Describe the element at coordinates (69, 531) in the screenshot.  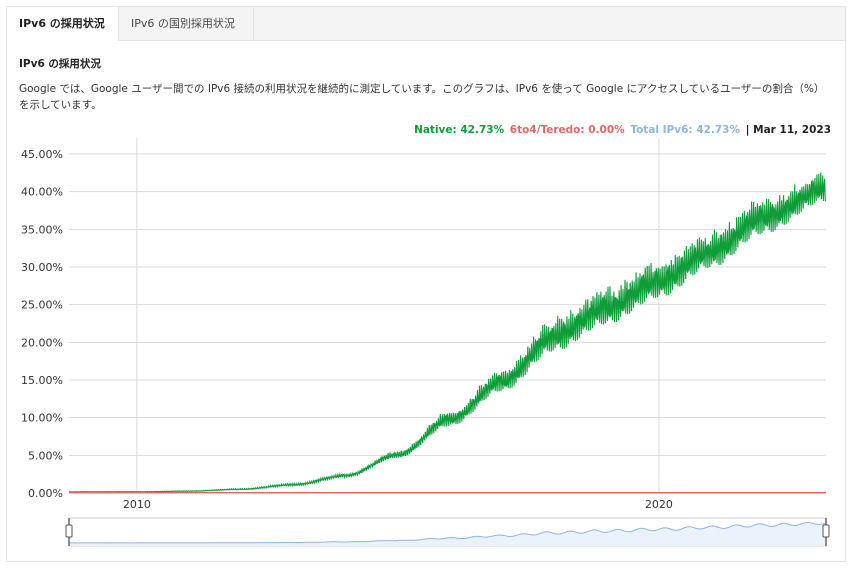
I see `range-handle-left` at that location.